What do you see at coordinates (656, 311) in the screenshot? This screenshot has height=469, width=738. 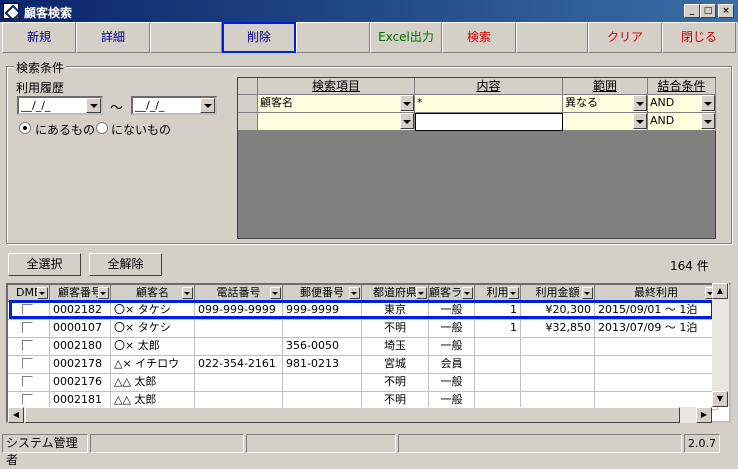 I see `last-use-cell: 2015/09/01 ～ 1泊` at bounding box center [656, 311].